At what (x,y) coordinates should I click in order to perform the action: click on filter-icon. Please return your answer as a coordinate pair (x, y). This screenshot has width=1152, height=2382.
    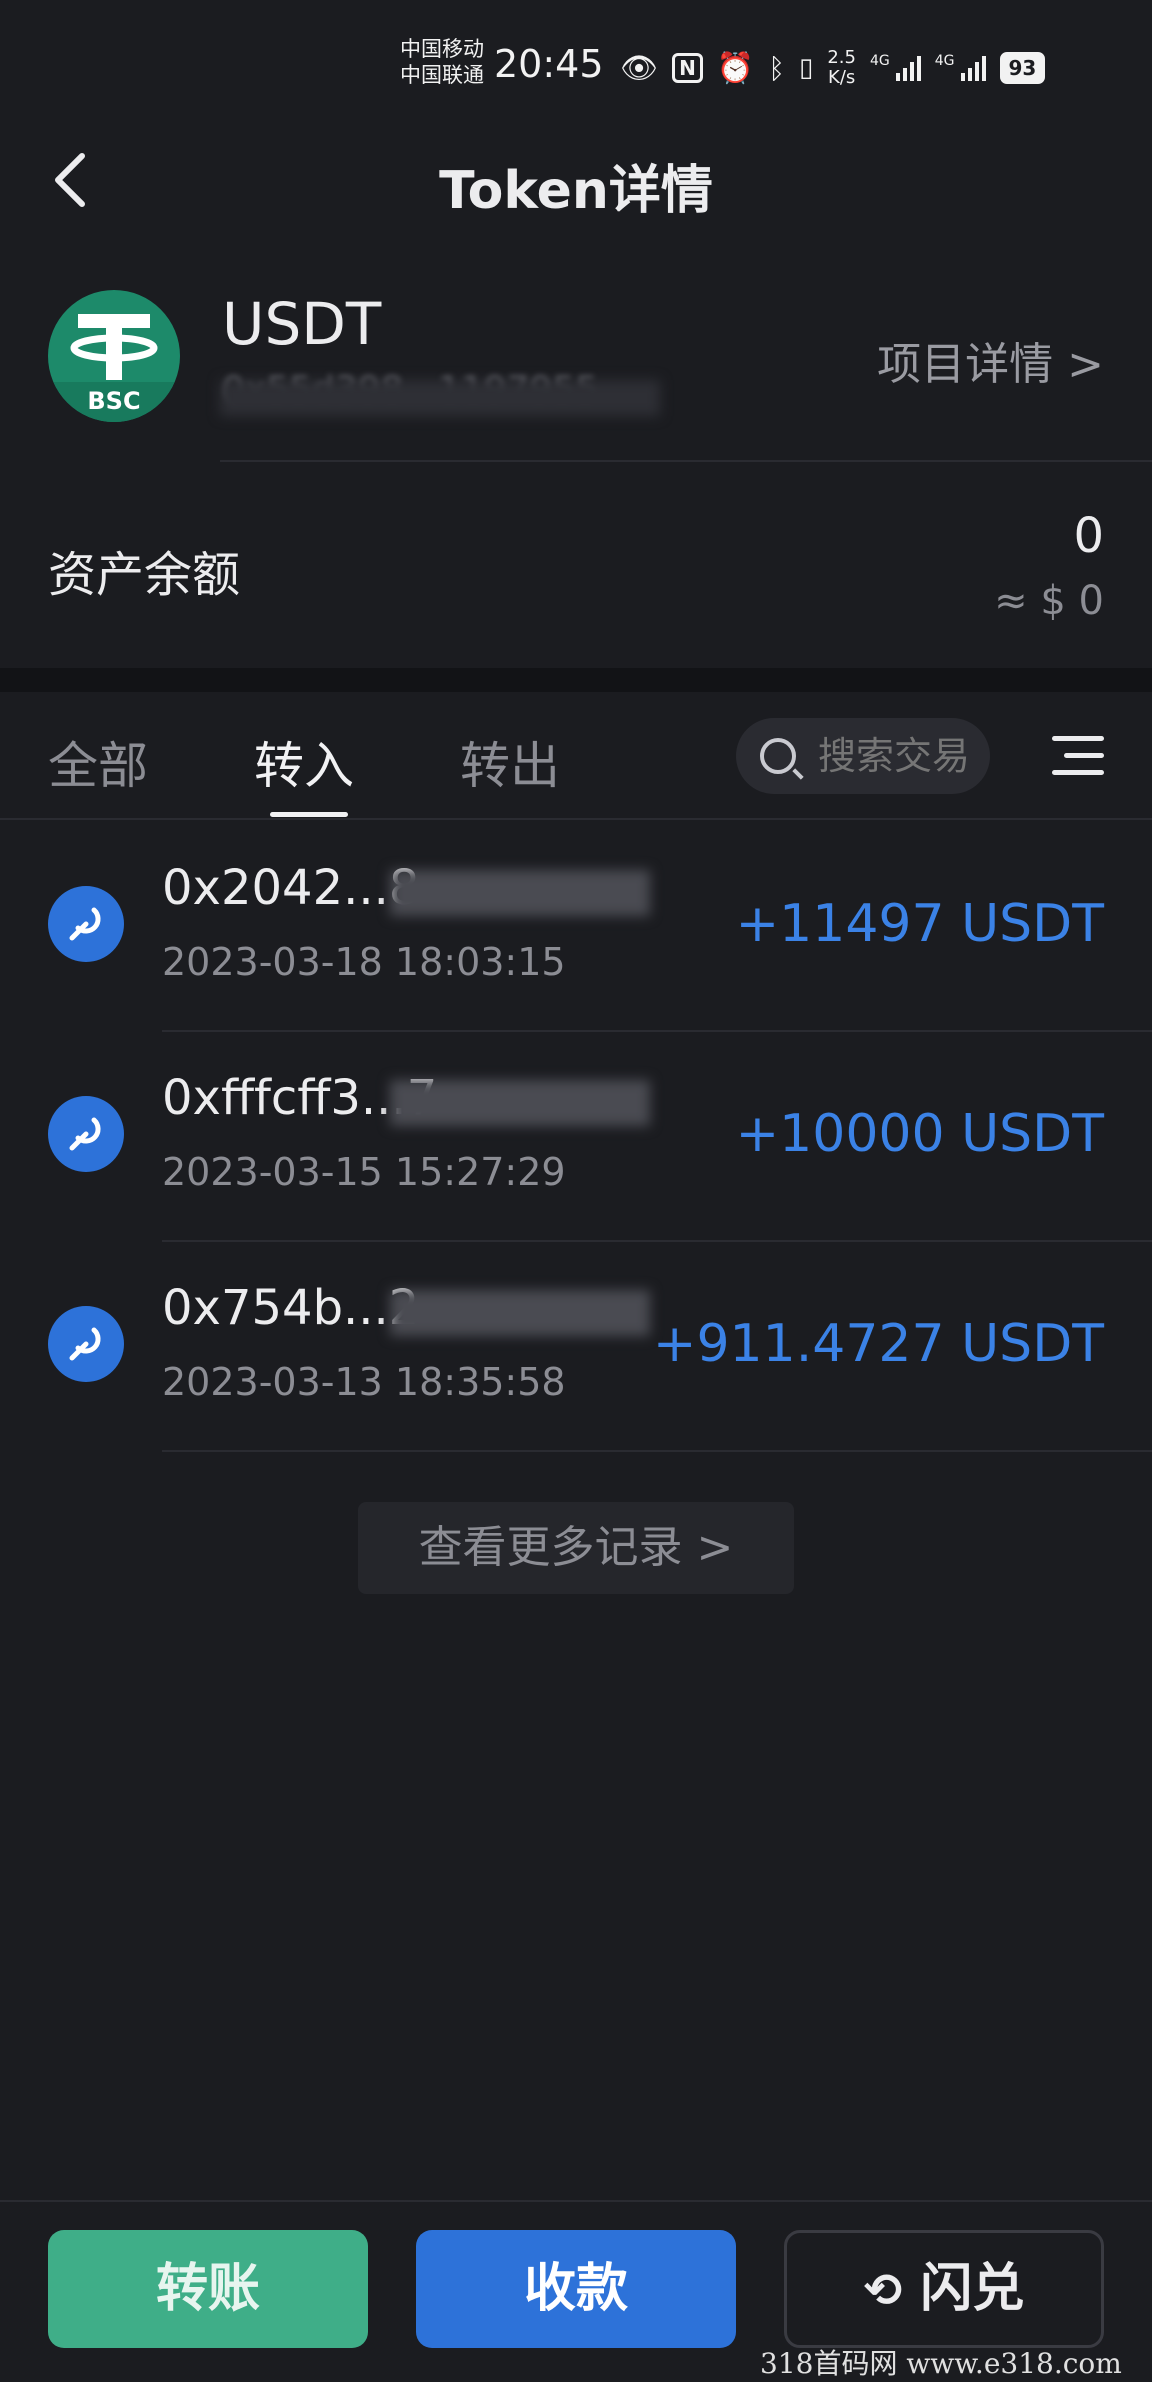
    Looking at the image, I should click on (1078, 756).